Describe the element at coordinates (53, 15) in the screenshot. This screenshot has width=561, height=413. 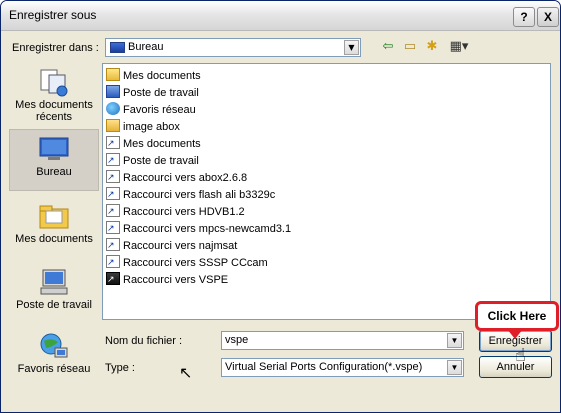
I see `window-title: Enregistrer sous` at that location.